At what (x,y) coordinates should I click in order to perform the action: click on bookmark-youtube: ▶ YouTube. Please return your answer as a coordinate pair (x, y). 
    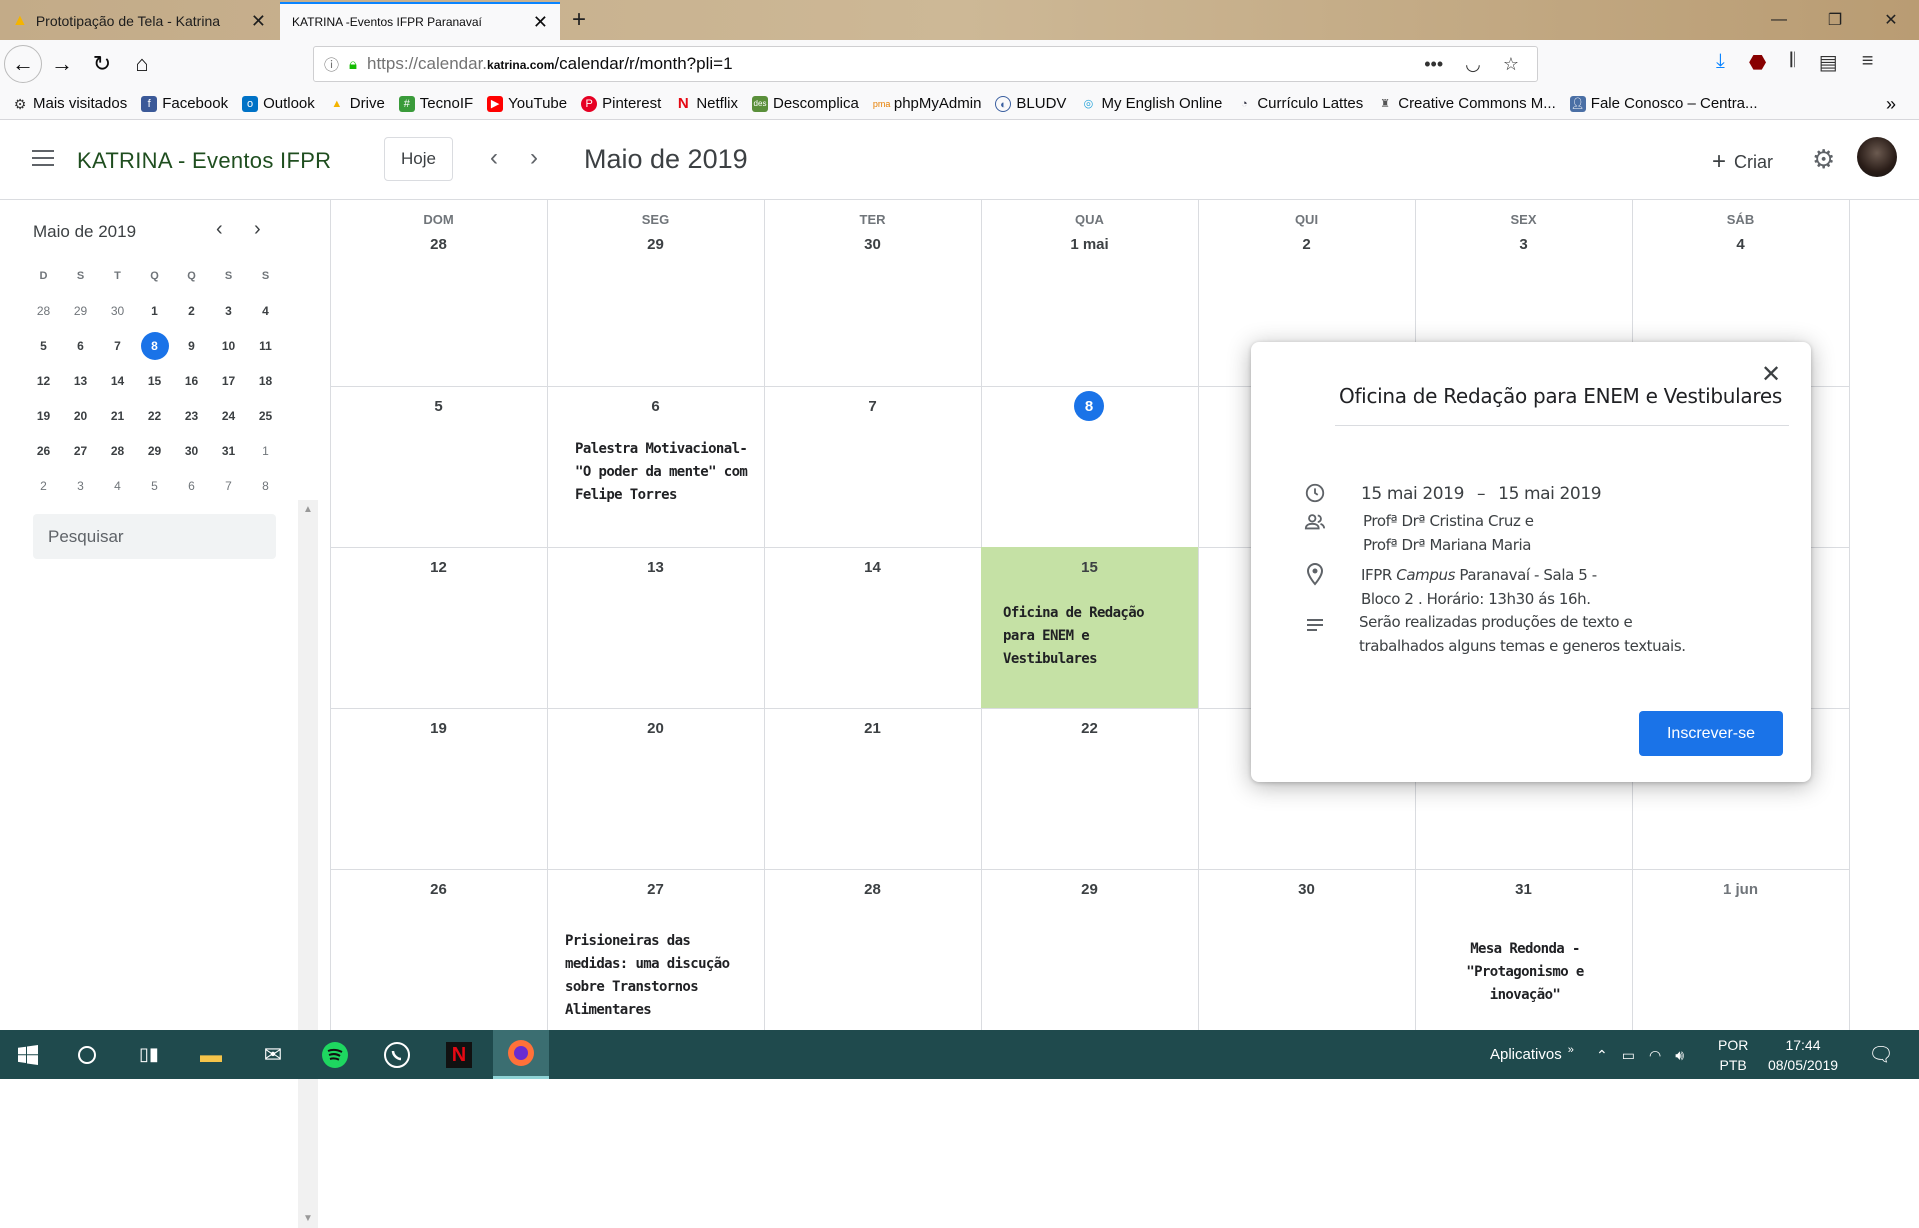
    Looking at the image, I should click on (527, 103).